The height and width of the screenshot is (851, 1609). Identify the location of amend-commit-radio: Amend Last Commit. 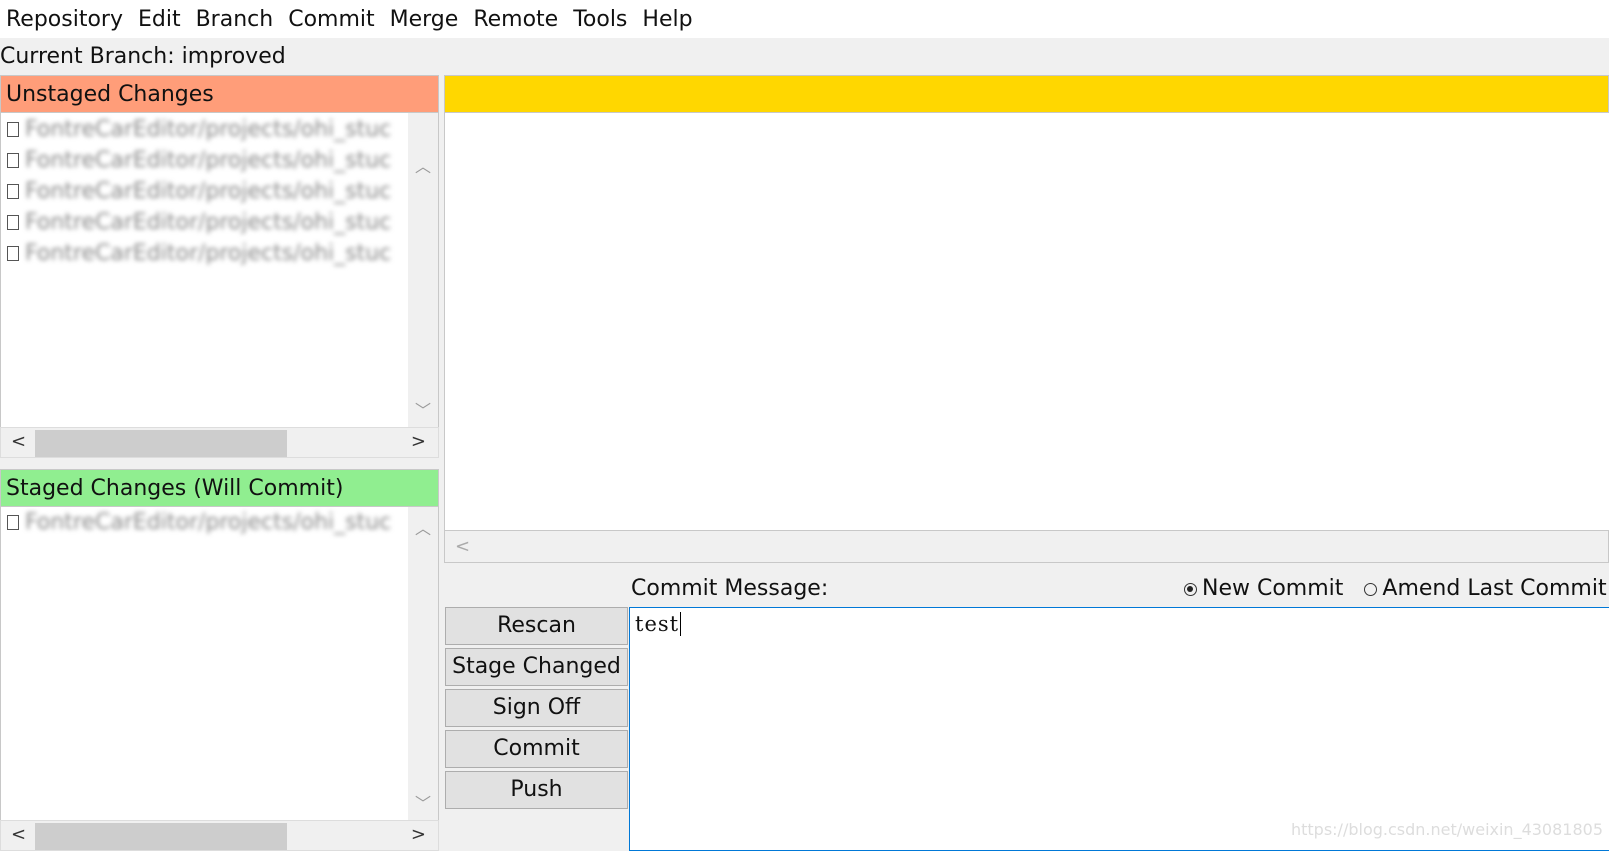
(1485, 588).